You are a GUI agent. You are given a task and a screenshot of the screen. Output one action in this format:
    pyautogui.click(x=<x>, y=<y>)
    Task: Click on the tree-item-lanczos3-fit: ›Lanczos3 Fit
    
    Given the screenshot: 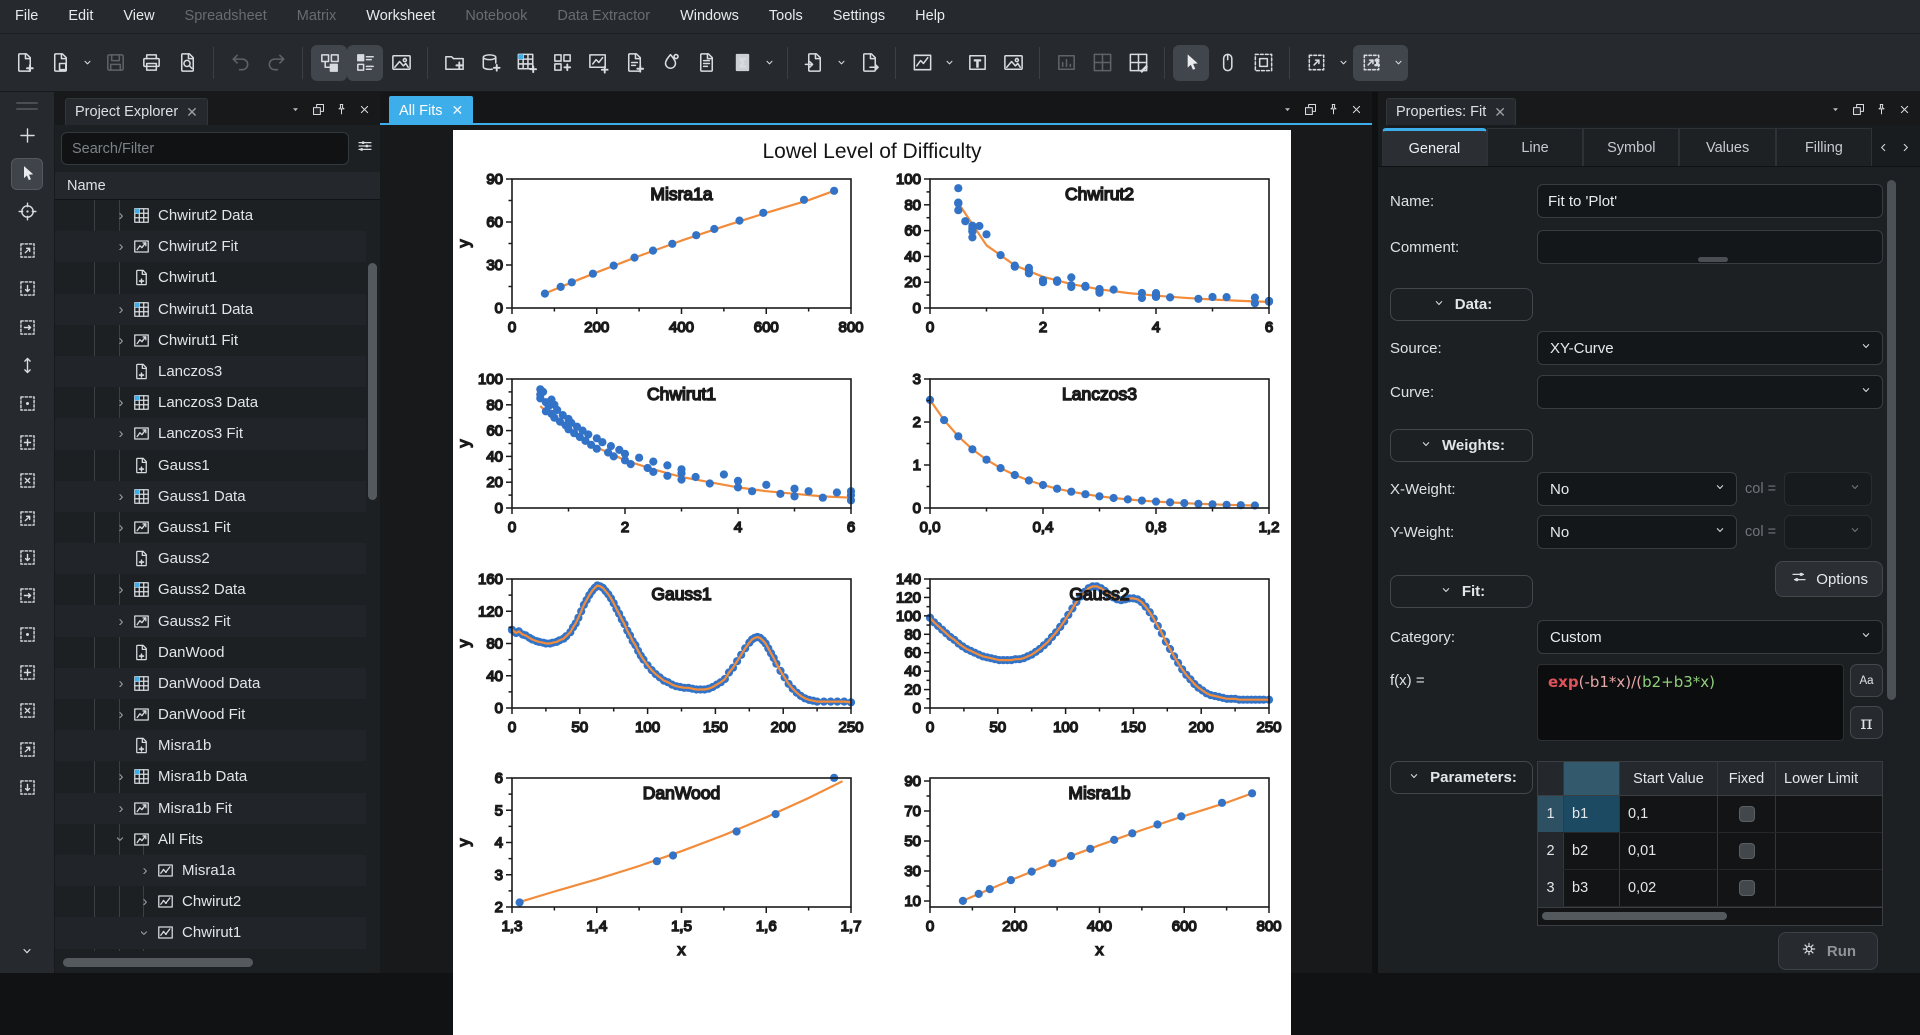 What is the action you would take?
    pyautogui.click(x=210, y=433)
    